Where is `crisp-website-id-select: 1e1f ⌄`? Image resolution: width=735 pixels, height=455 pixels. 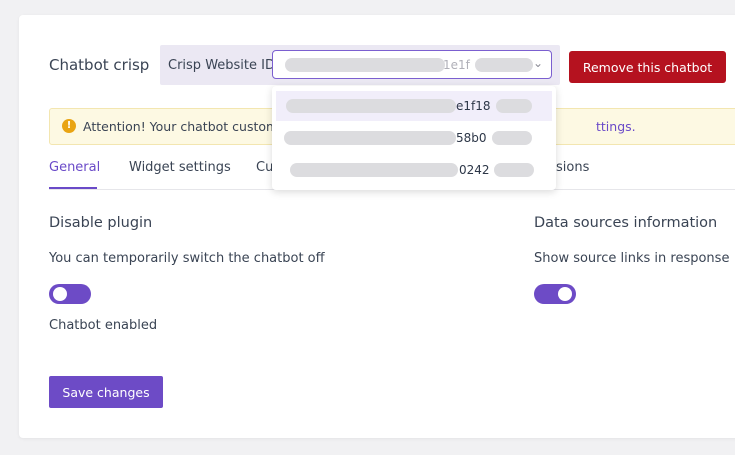
crisp-website-id-select: 1e1f ⌄ is located at coordinates (412, 64).